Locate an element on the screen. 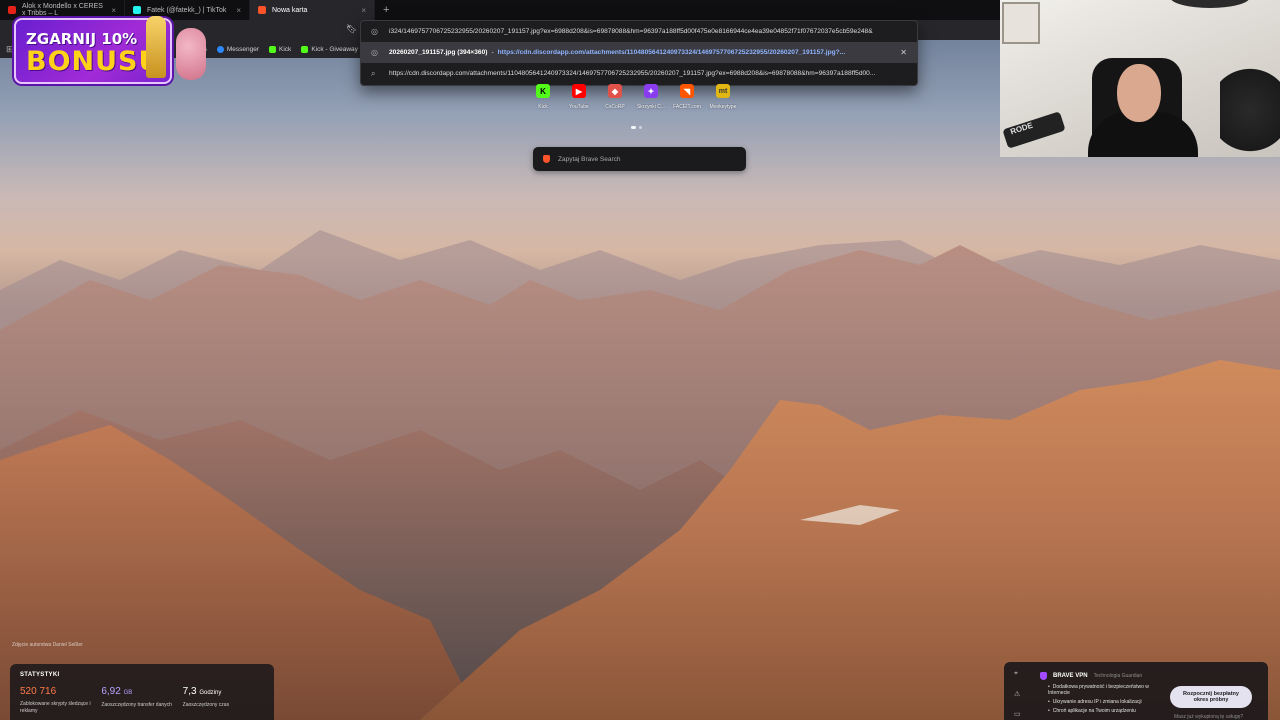 The image size is (1280, 720). top-site-label: Kick is located at coordinates (543, 107).